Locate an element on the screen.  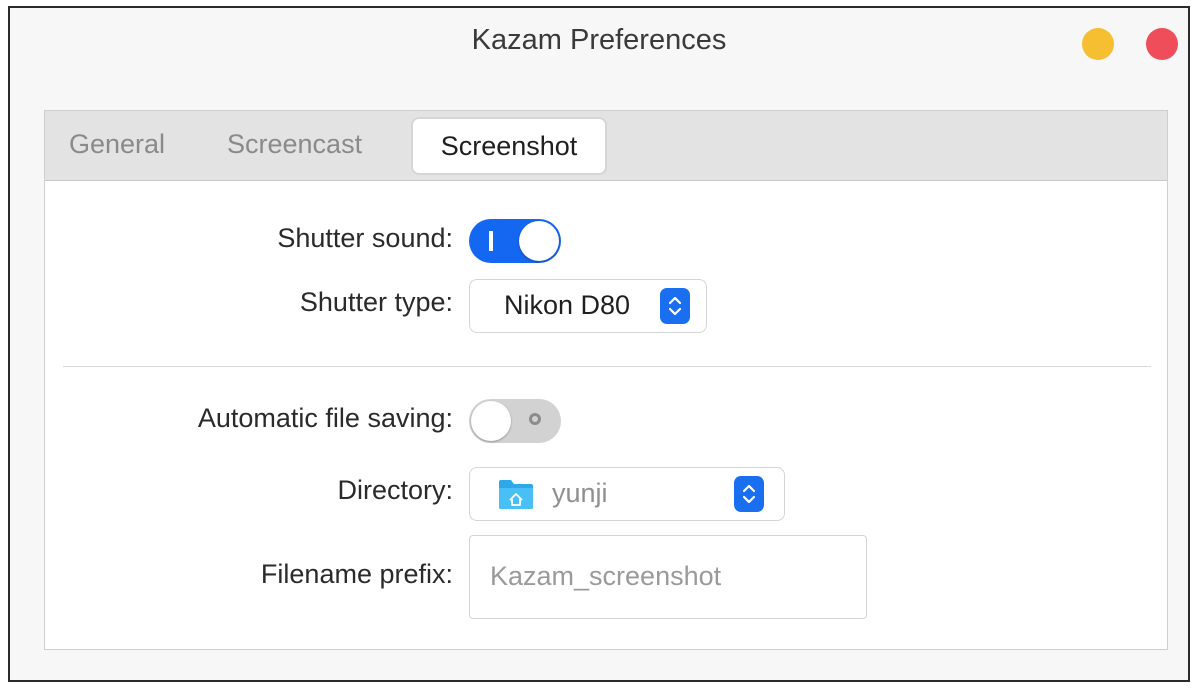
filename-prefix-input: Kazam_screenshot is located at coordinates (668, 577).